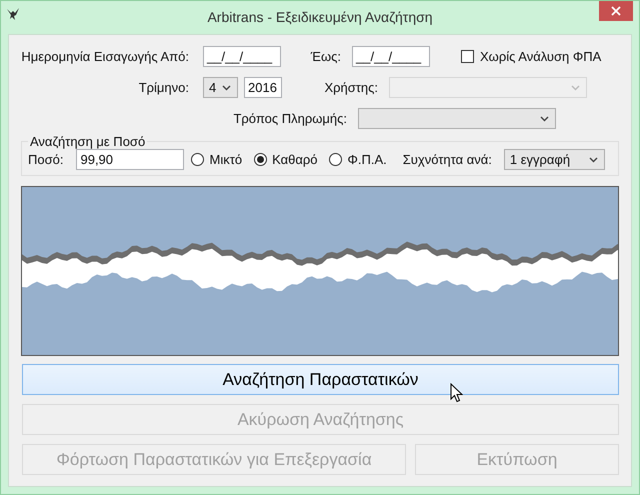 The width and height of the screenshot is (640, 495). What do you see at coordinates (220, 87) in the screenshot?
I see `quarter-dropdown: 4` at bounding box center [220, 87].